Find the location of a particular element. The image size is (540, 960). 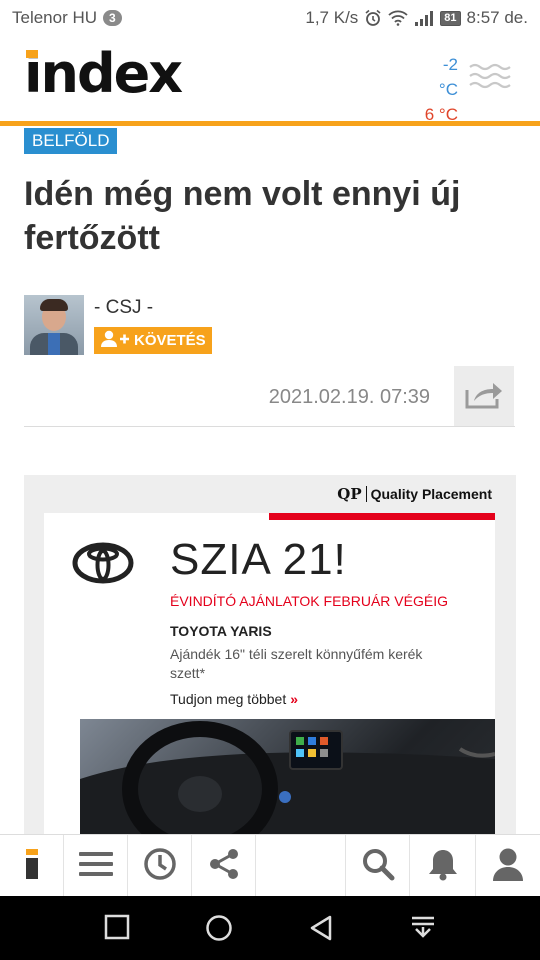

ad-link-label: Tudjon meg többet is located at coordinates (228, 699).